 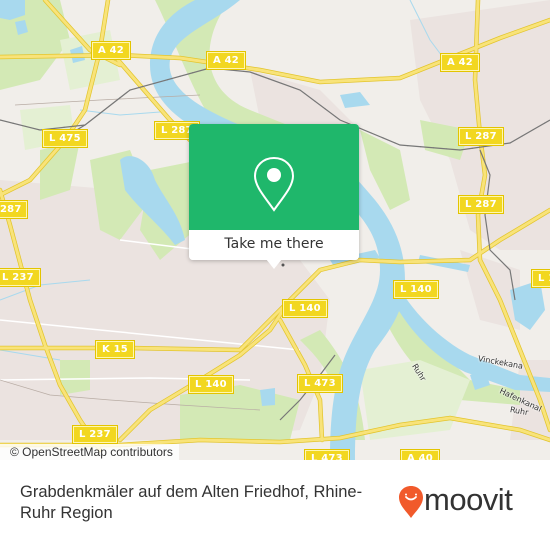 What do you see at coordinates (89, 452) in the screenshot?
I see `osm-attribution: © OpenStreetMap contributors` at bounding box center [89, 452].